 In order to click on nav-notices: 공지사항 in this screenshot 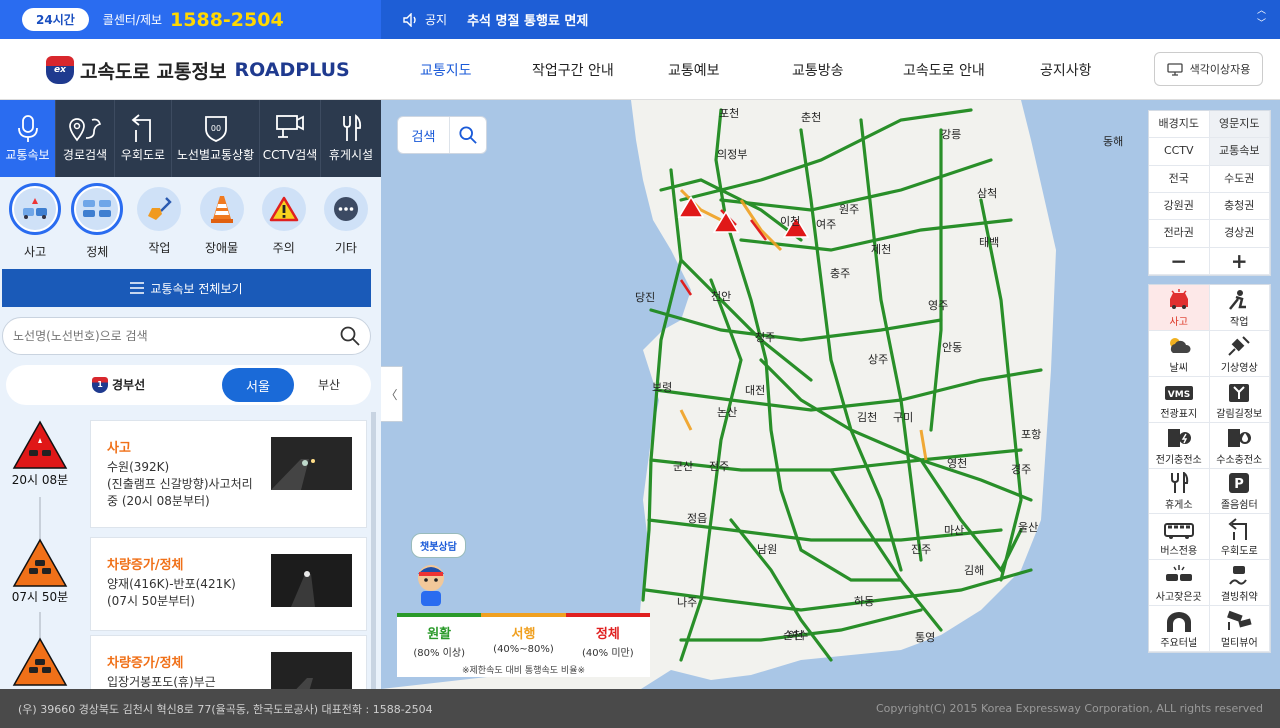, I will do `click(1066, 70)`.